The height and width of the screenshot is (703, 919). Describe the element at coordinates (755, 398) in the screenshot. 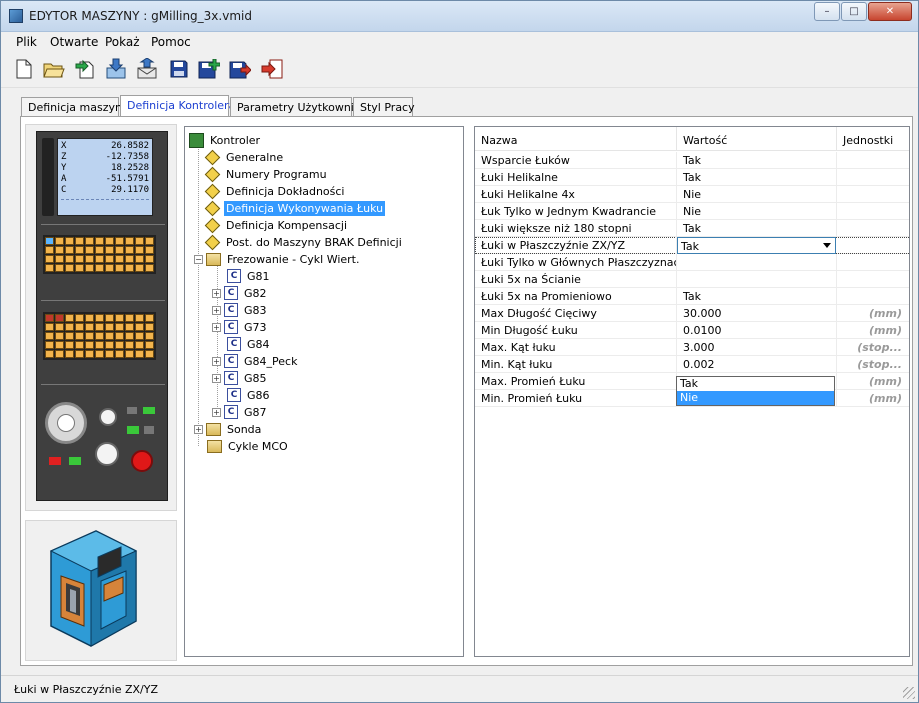

I see `dropdown-option-nie: Nie` at that location.